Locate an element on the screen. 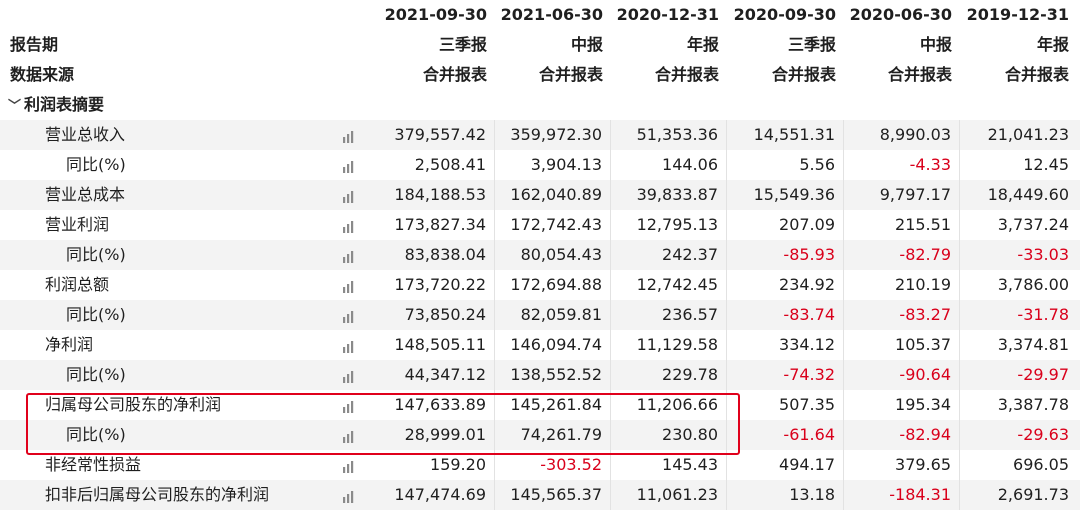  table-cell: 494.17 is located at coordinates (785, 465).